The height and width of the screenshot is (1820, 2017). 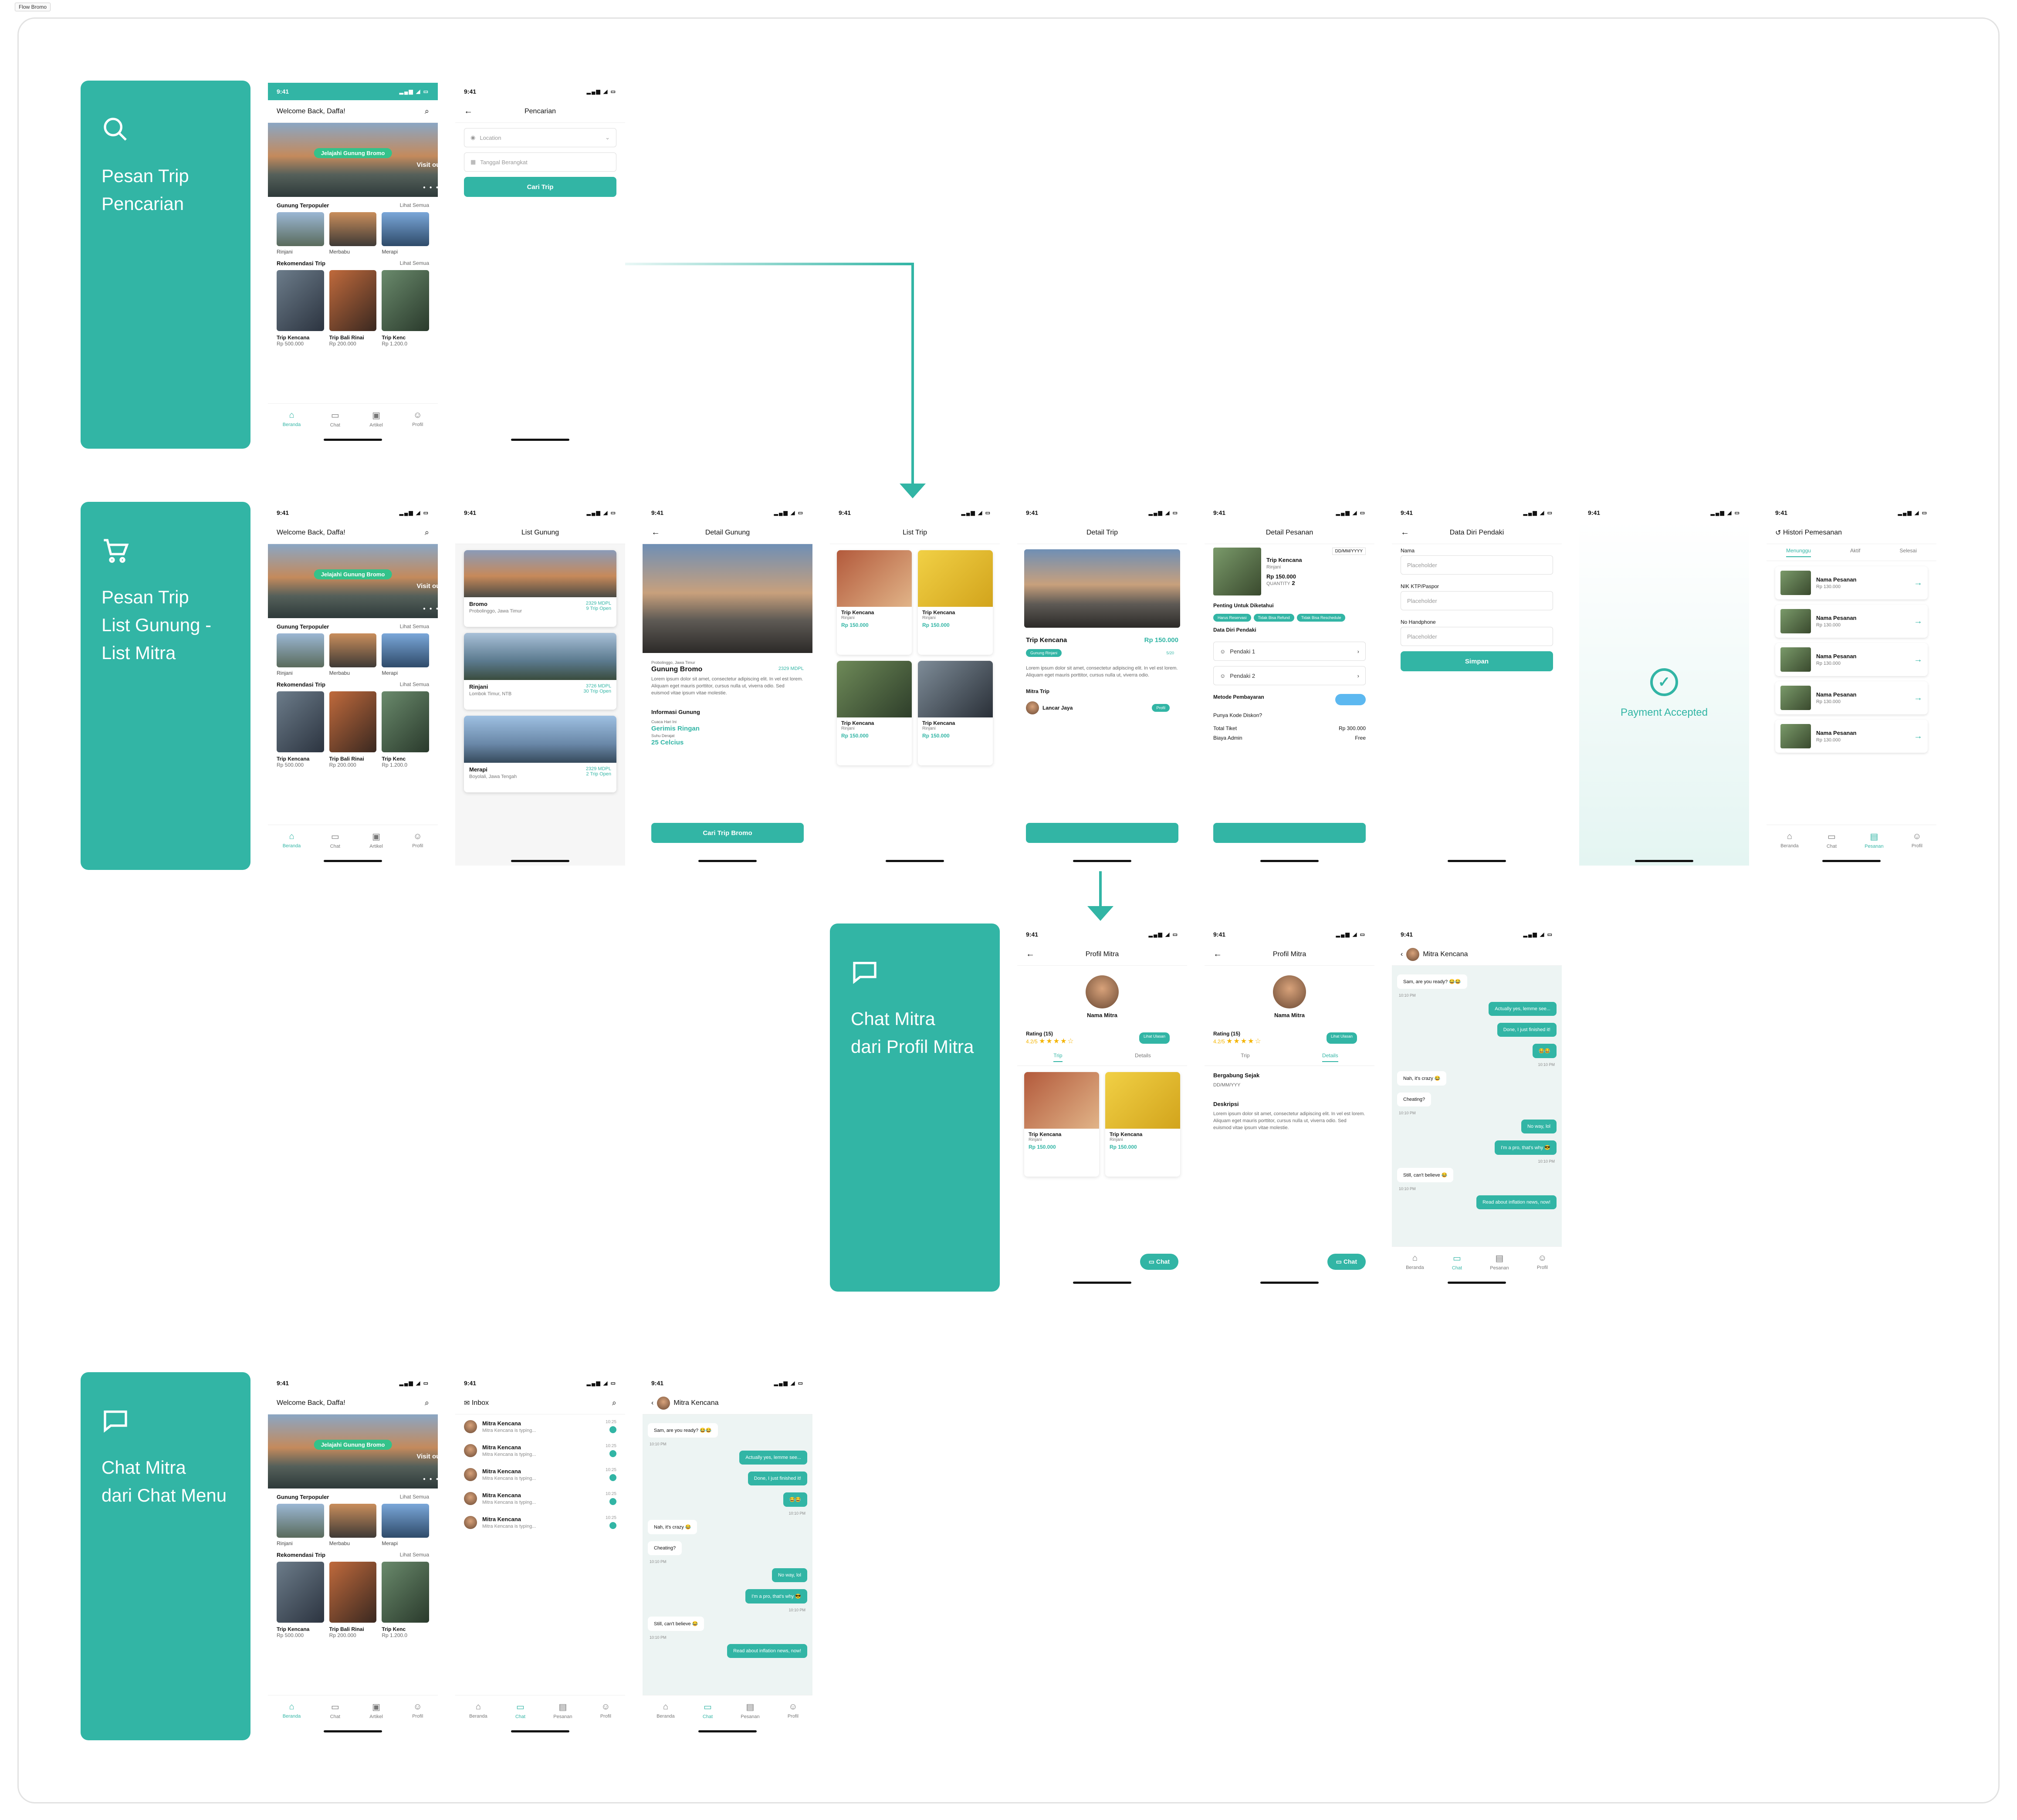 What do you see at coordinates (1477, 661) in the screenshot?
I see `simpan-button: Simpan` at bounding box center [1477, 661].